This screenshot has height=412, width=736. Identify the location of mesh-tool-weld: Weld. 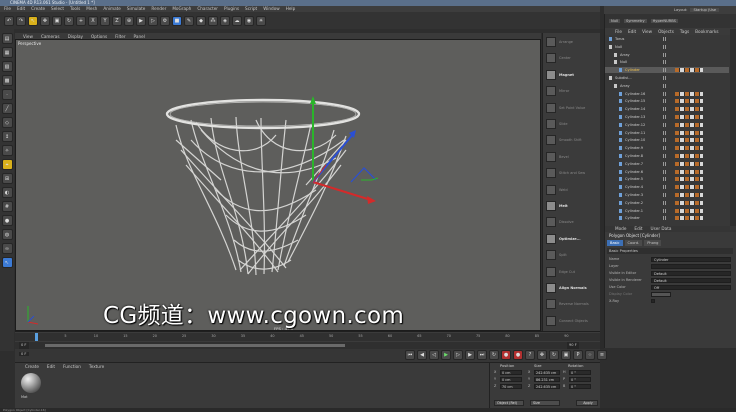
(574, 191).